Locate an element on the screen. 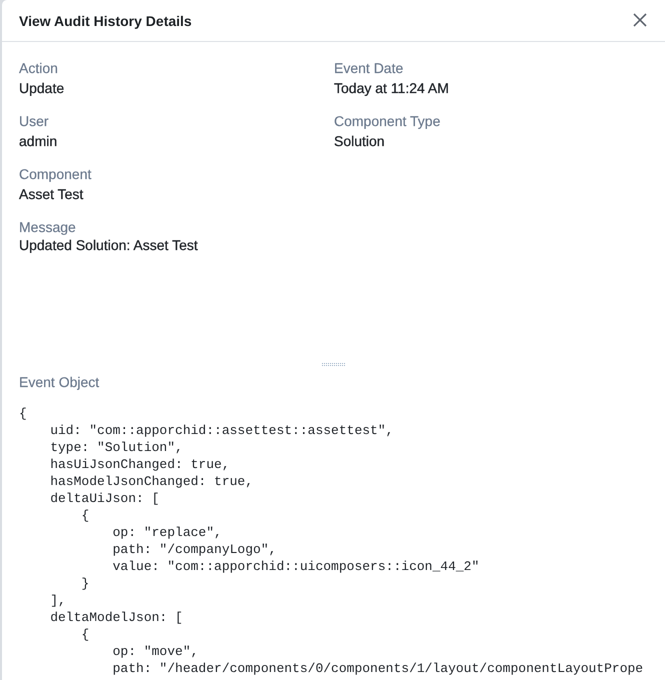 The width and height of the screenshot is (665, 680). field-label: Message is located at coordinates (47, 227).